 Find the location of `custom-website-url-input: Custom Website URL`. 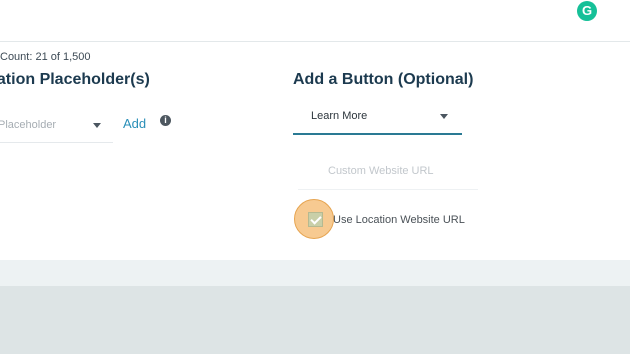

custom-website-url-input: Custom Website URL is located at coordinates (388, 173).